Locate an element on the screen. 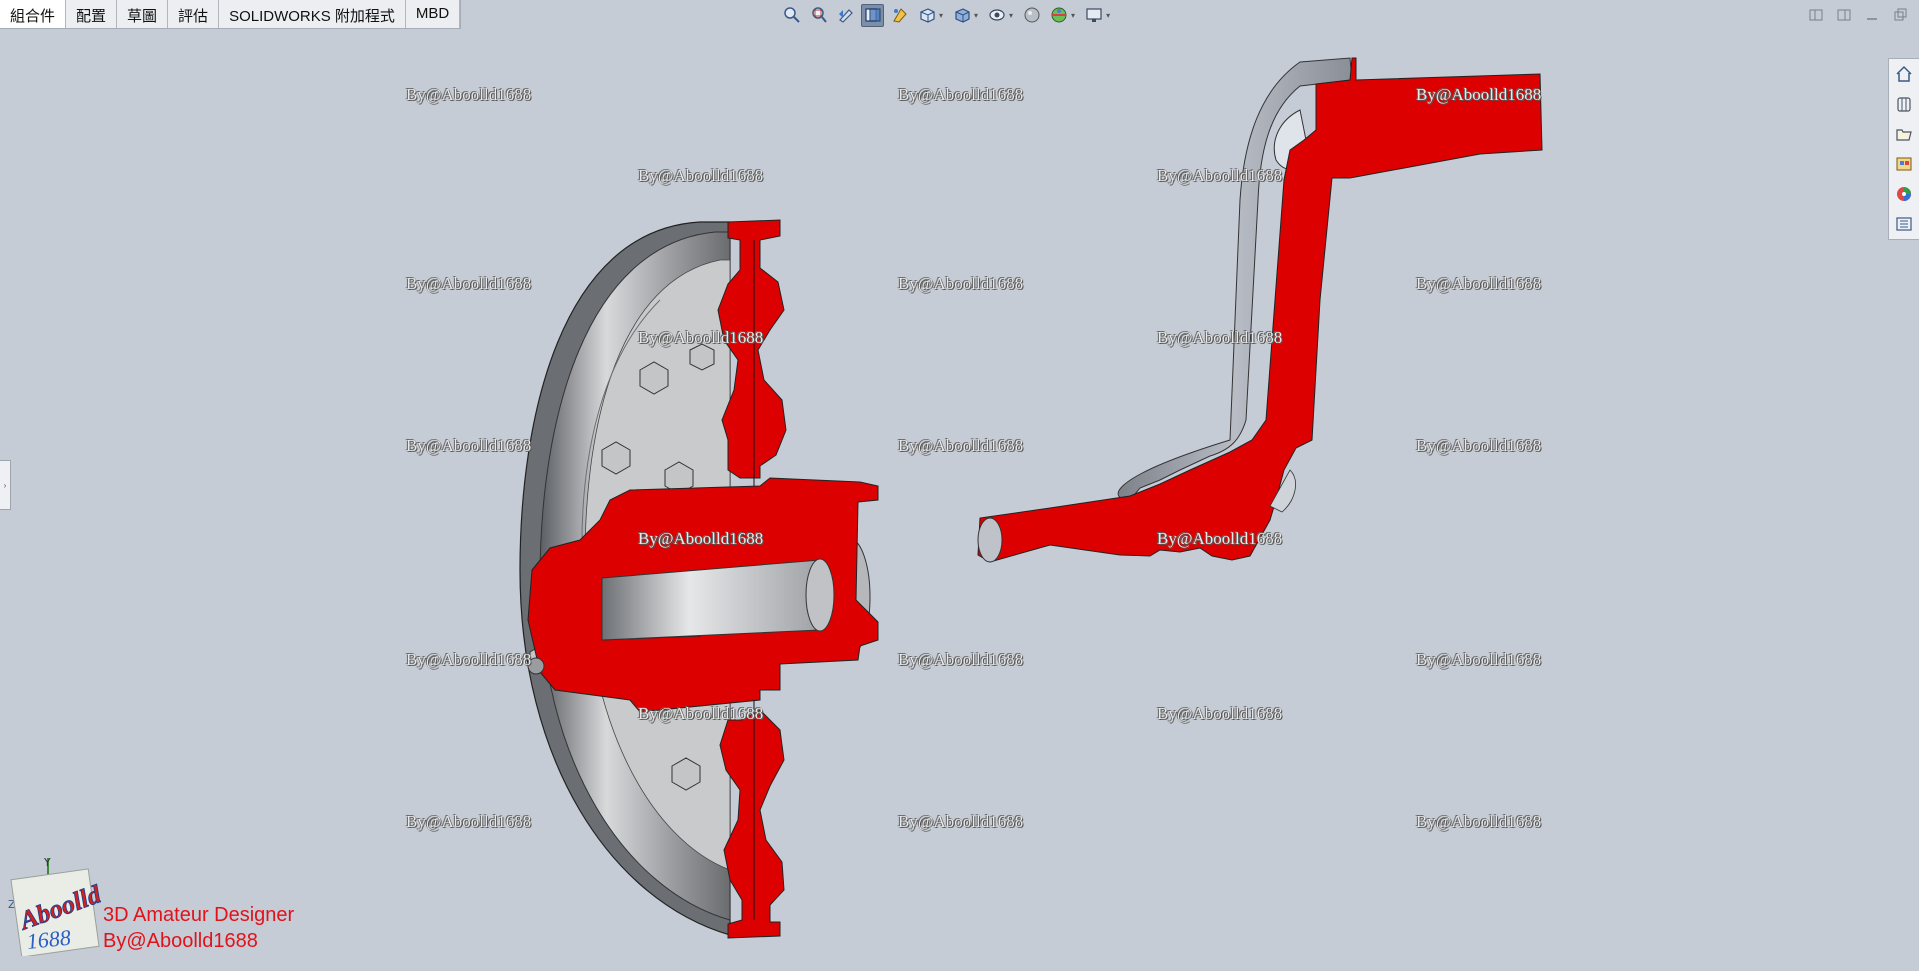  restore-icon is located at coordinates (1900, 15).